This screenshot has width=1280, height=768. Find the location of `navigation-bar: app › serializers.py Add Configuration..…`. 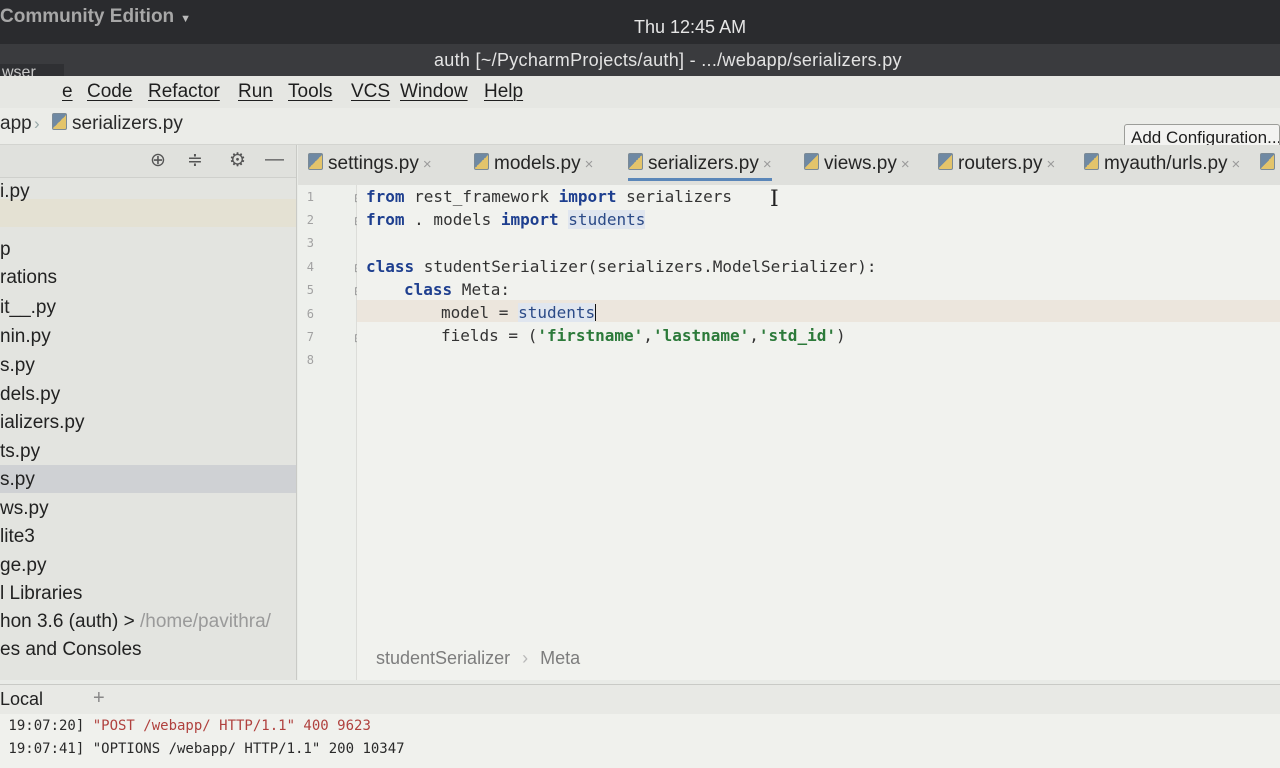

navigation-bar: app › serializers.py Add Configuration..… is located at coordinates (640, 129).